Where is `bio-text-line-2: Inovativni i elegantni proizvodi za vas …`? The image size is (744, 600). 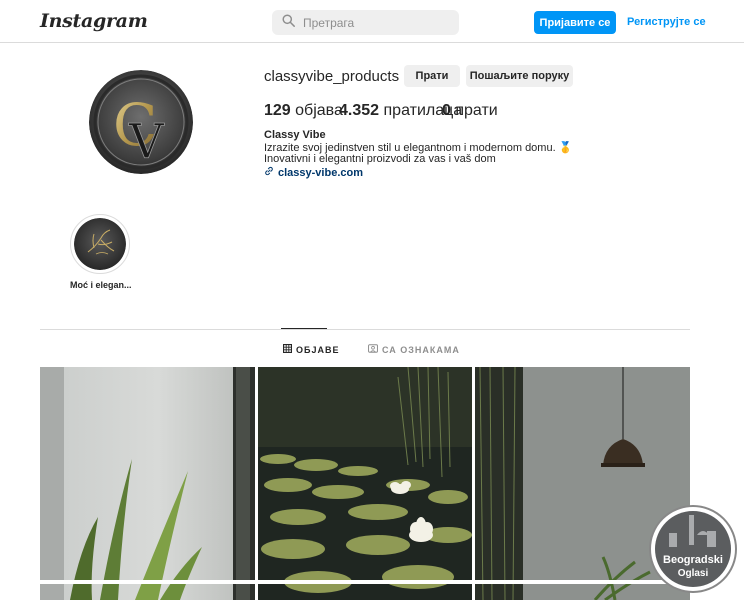
bio-text-line-2: Inovativni i elegantni proizvodi za vas … is located at coordinates (380, 159).